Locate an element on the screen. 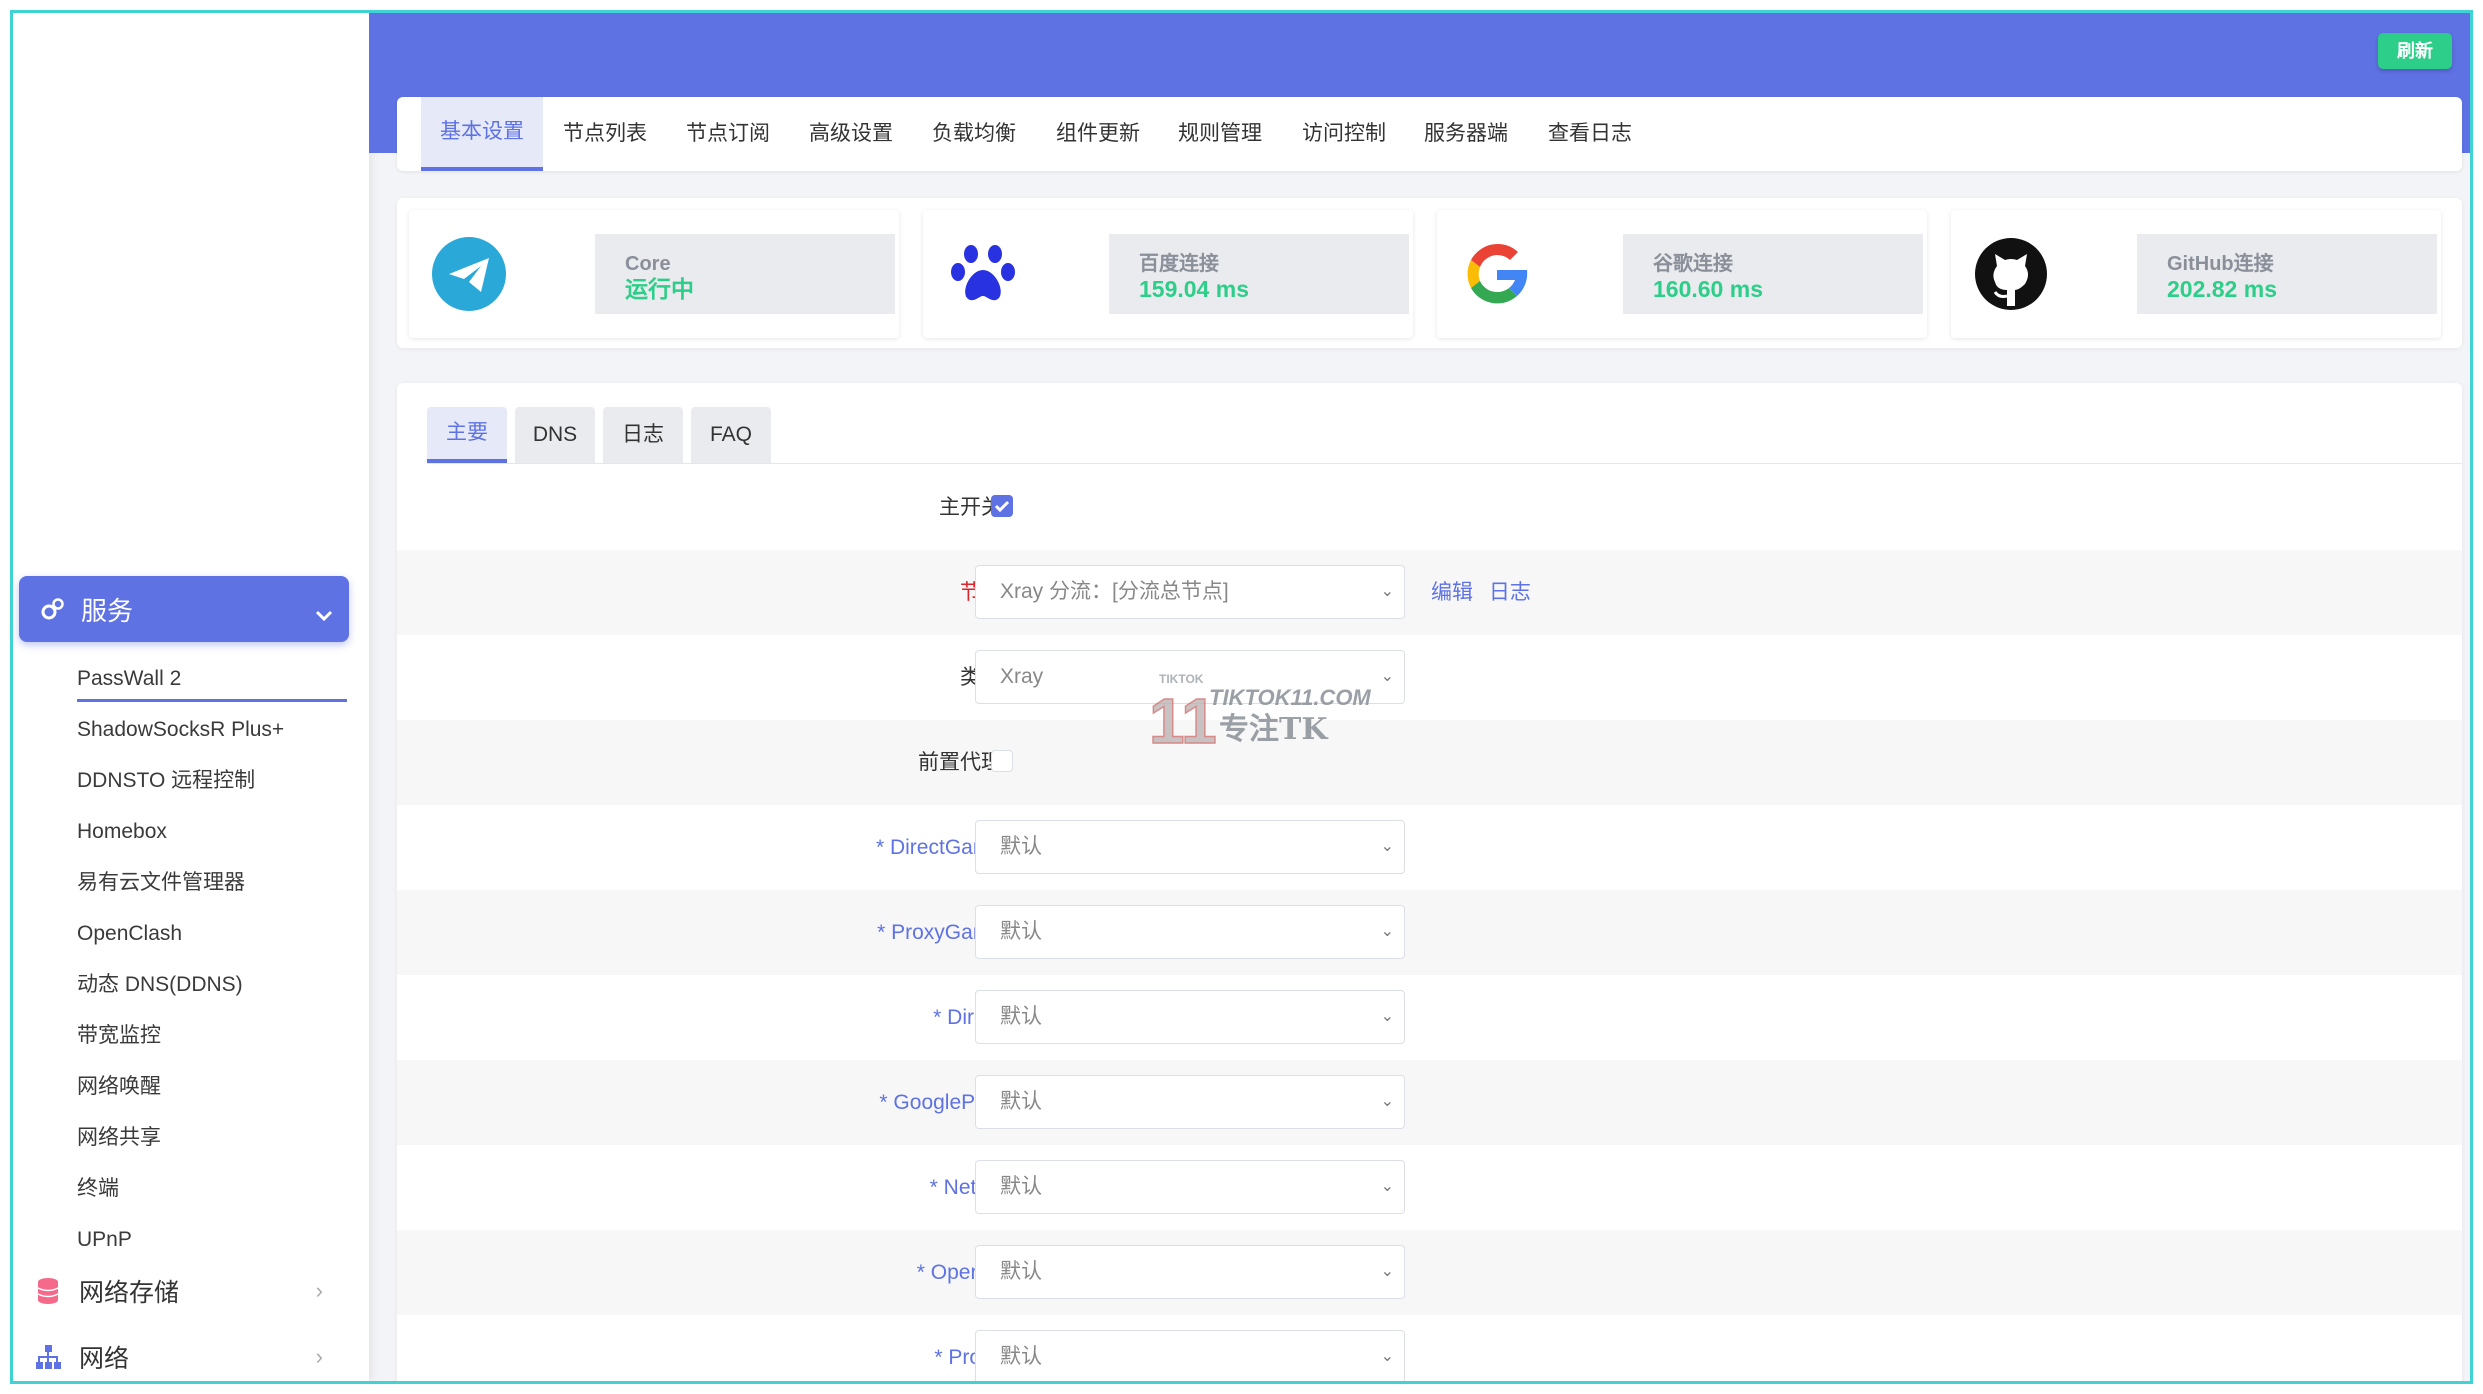 This screenshot has height=1394, width=2483. tab-load-balance: 负载均衡 is located at coordinates (974, 134).